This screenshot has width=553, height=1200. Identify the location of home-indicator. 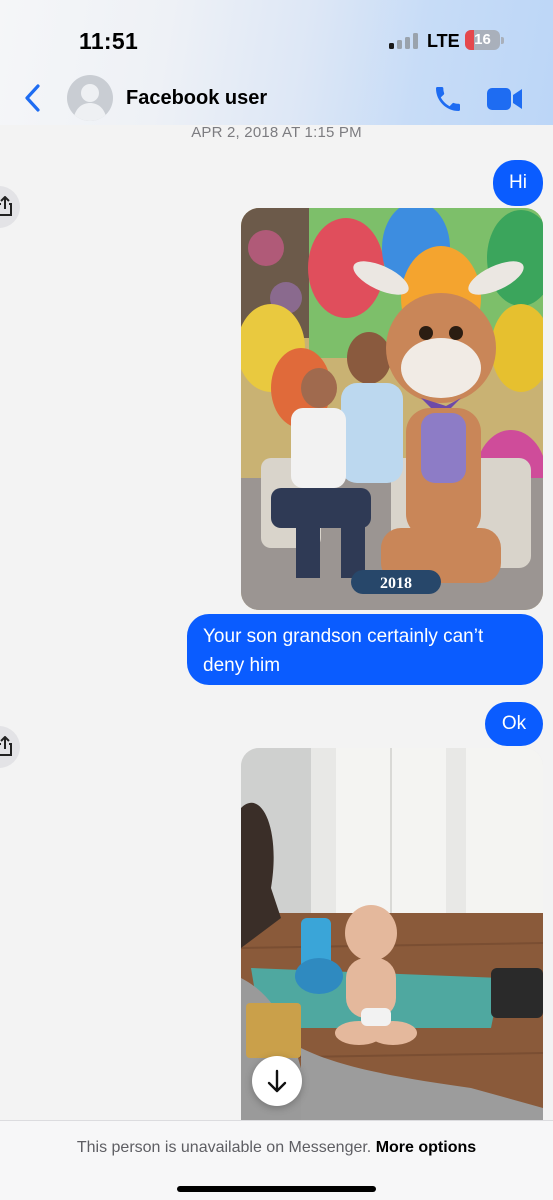
(276, 1189).